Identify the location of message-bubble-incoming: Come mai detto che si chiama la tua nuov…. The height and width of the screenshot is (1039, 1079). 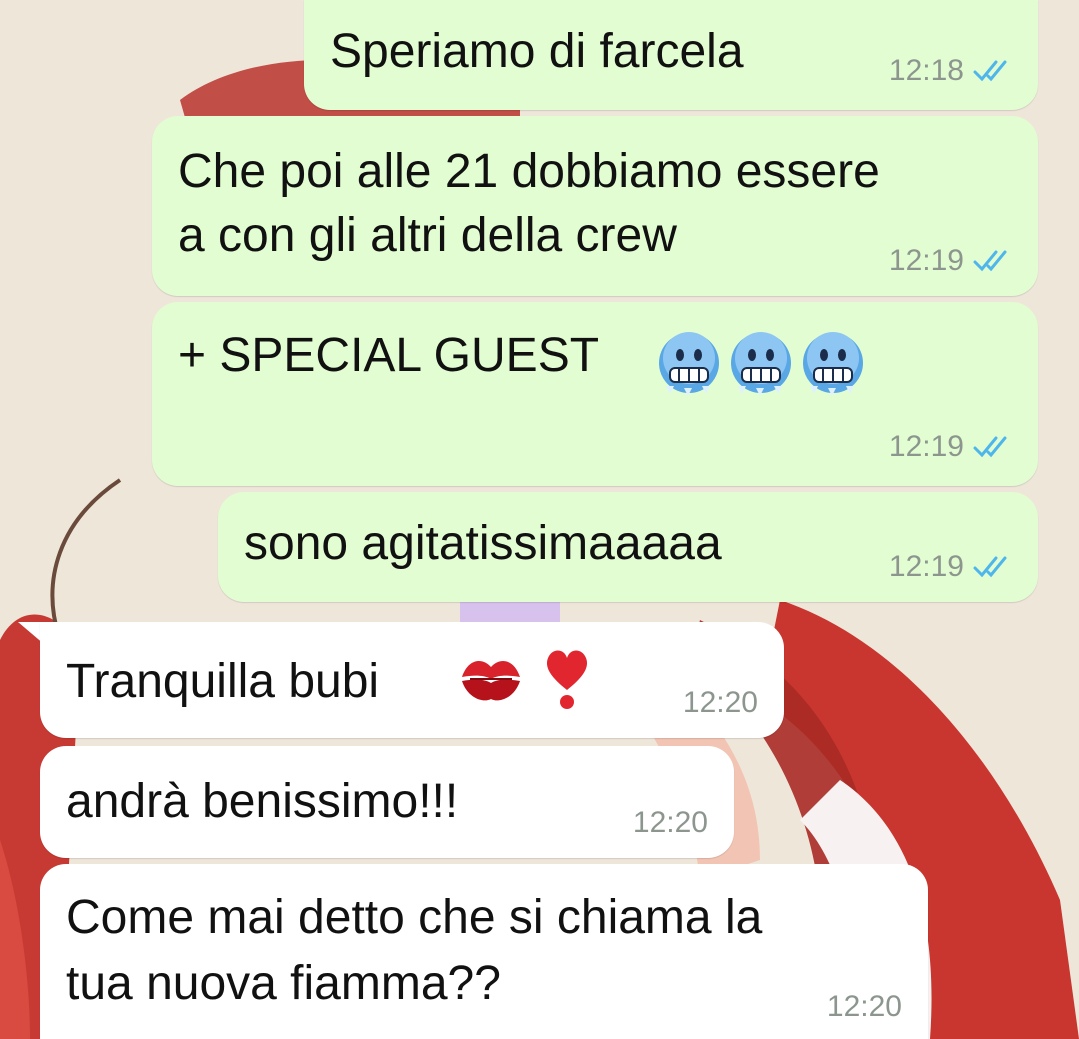
(484, 951).